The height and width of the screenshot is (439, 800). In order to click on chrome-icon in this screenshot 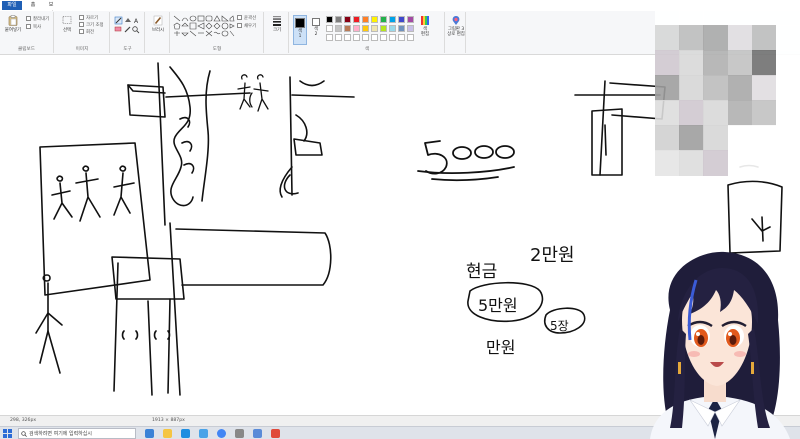, I will do `click(221, 433)`.